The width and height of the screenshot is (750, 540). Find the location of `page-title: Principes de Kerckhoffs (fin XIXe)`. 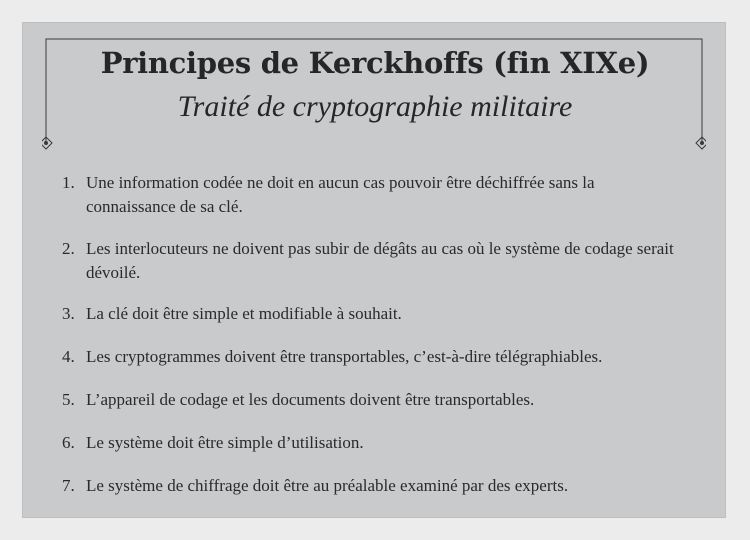

page-title: Principes de Kerckhoffs (fin XIXe) is located at coordinates (375, 63).